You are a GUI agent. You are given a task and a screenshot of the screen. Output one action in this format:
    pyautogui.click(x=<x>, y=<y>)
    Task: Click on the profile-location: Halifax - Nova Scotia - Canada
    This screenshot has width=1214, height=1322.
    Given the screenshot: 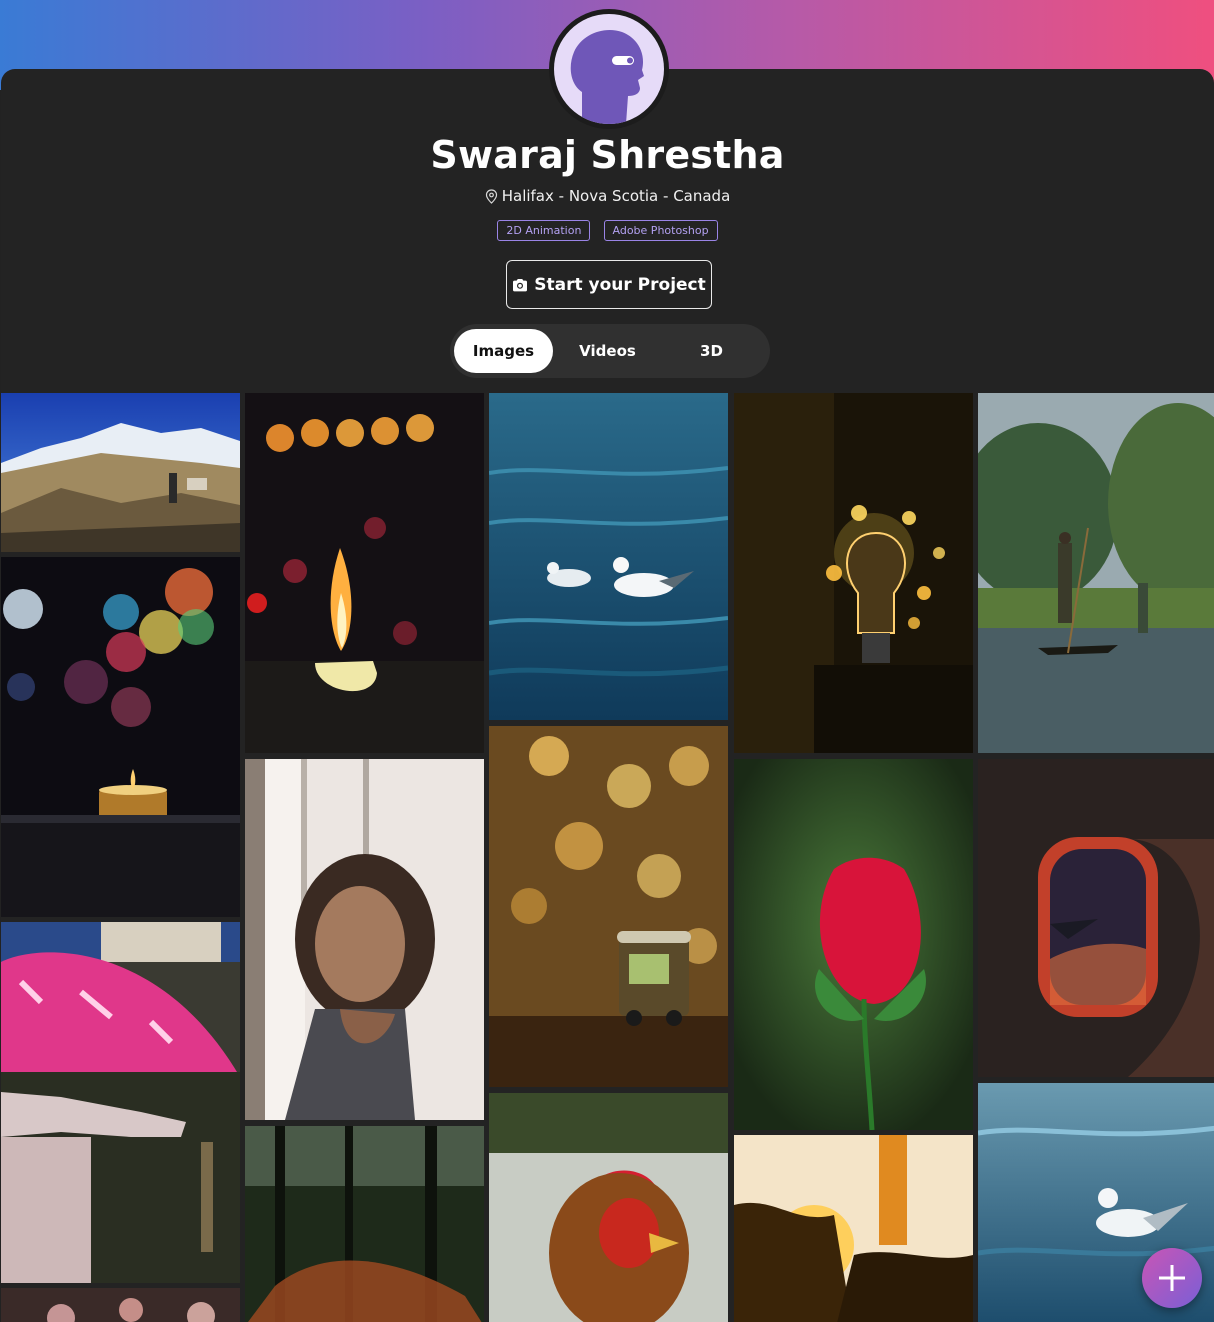 What is the action you would take?
    pyautogui.click(x=607, y=197)
    